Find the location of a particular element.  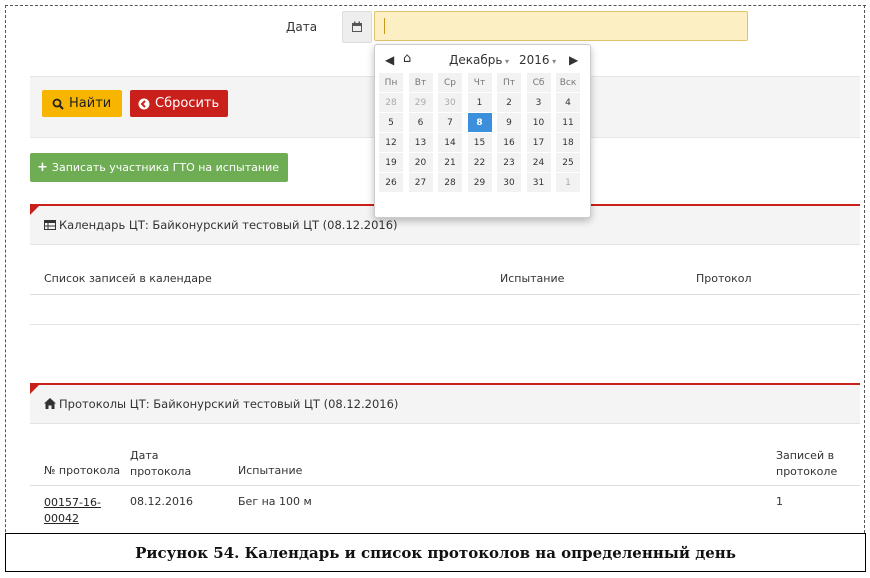

table-icon is located at coordinates (50, 225).